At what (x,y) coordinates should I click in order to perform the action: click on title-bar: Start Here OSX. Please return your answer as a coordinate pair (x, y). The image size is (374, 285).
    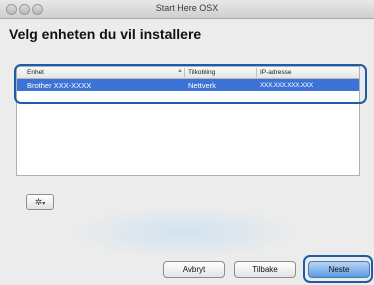
    Looking at the image, I should click on (187, 9).